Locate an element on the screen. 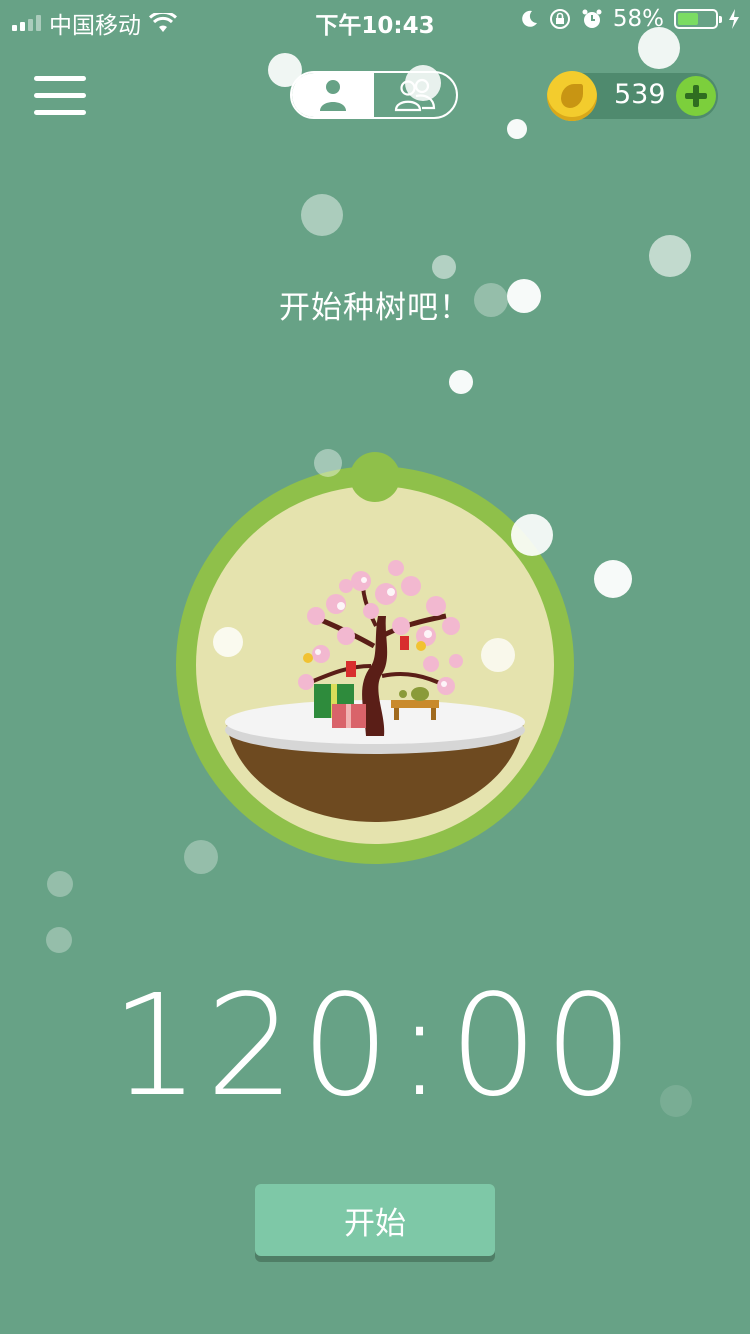 The height and width of the screenshot is (1334, 750). single-mode-tab is located at coordinates (333, 95).